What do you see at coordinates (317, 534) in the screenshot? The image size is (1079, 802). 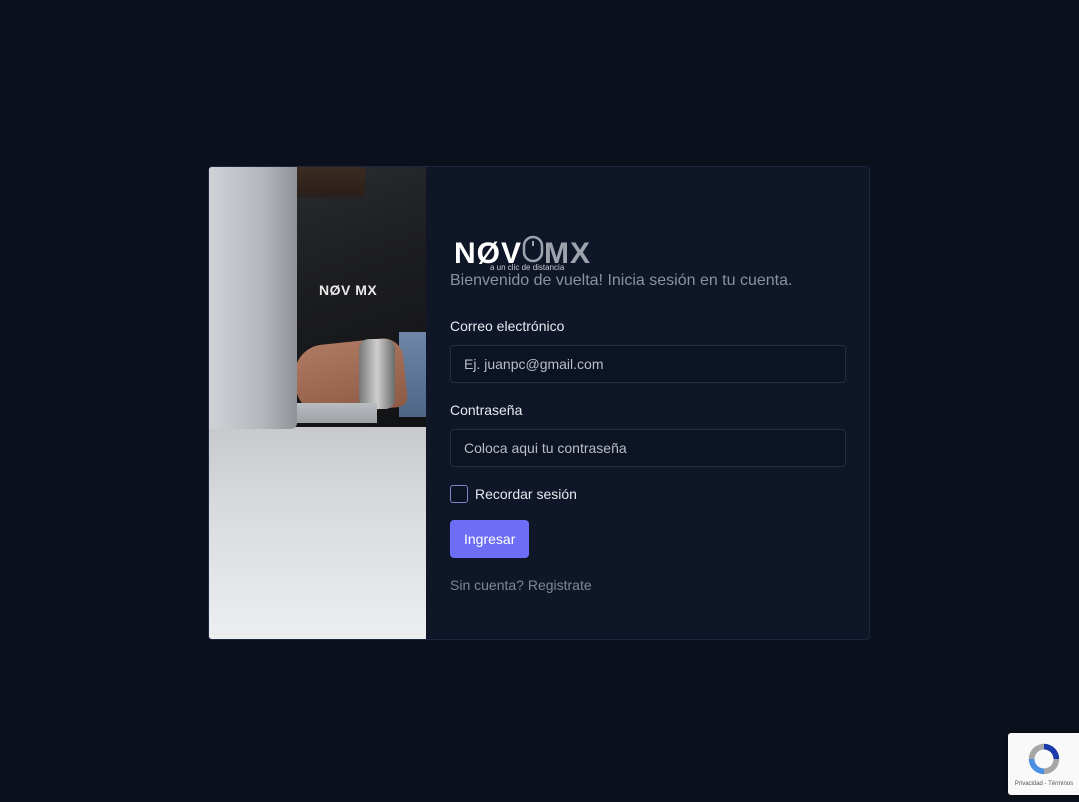 I see `photo-desk` at bounding box center [317, 534].